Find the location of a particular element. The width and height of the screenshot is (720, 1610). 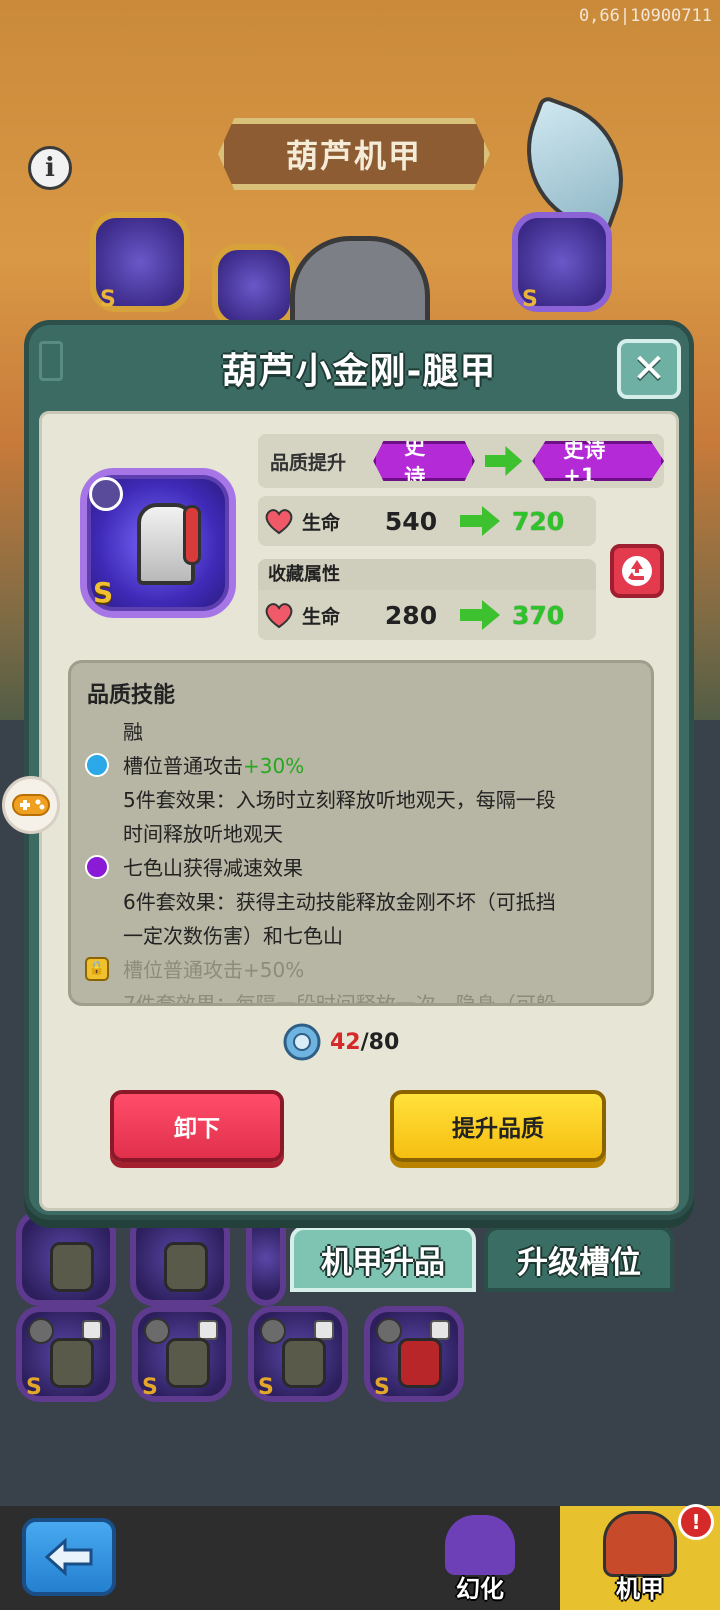

hp-stat-row: 生命 540 720 is located at coordinates (427, 521).